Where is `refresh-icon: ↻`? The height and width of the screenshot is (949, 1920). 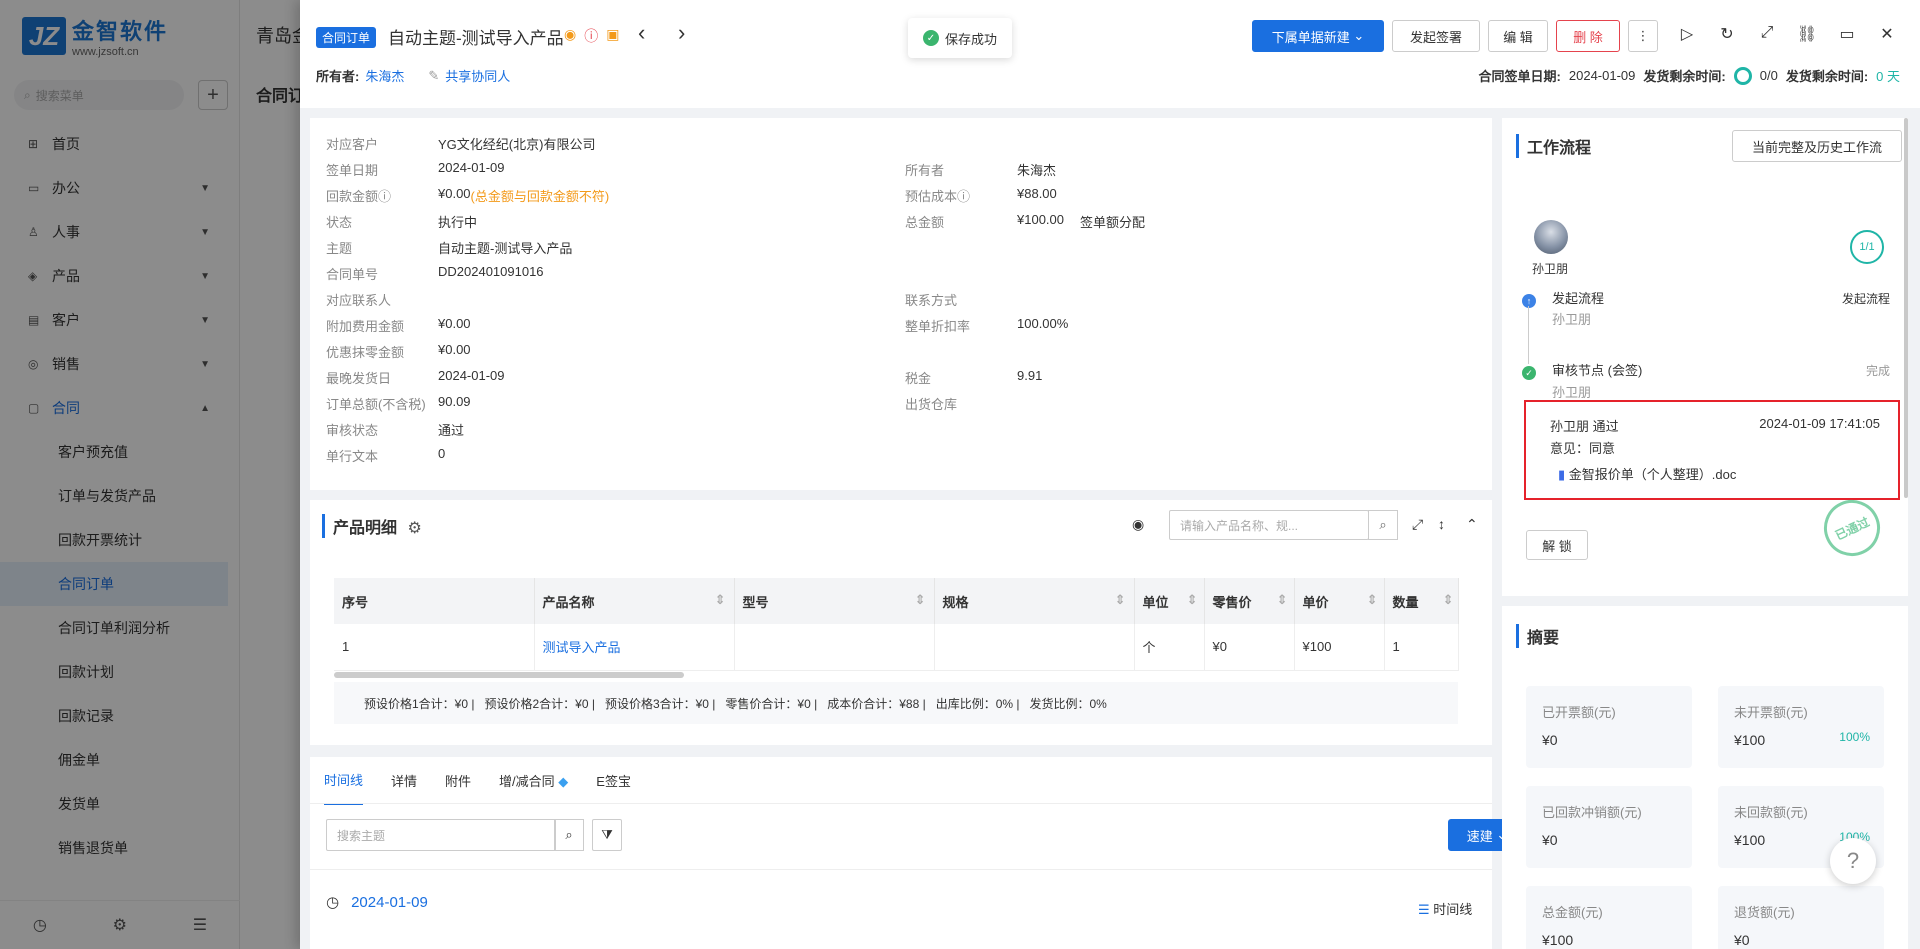
refresh-icon: ↻ is located at coordinates (1727, 34).